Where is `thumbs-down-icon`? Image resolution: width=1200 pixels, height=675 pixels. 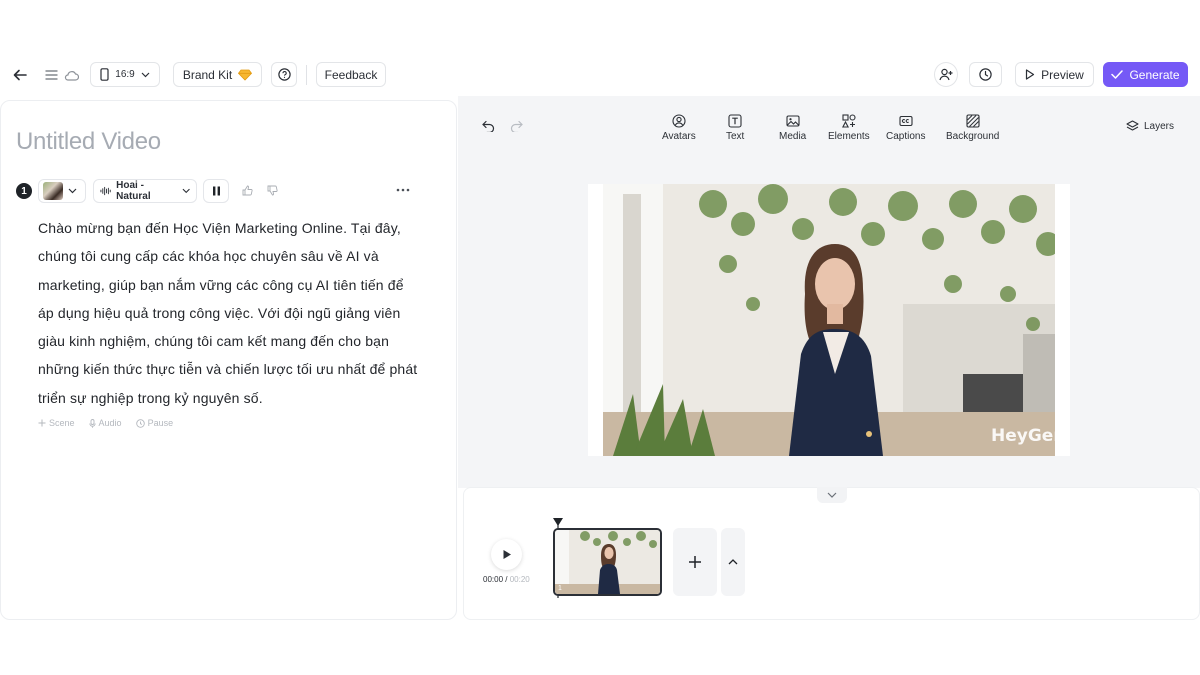
thumbs-down-icon is located at coordinates (272, 190).